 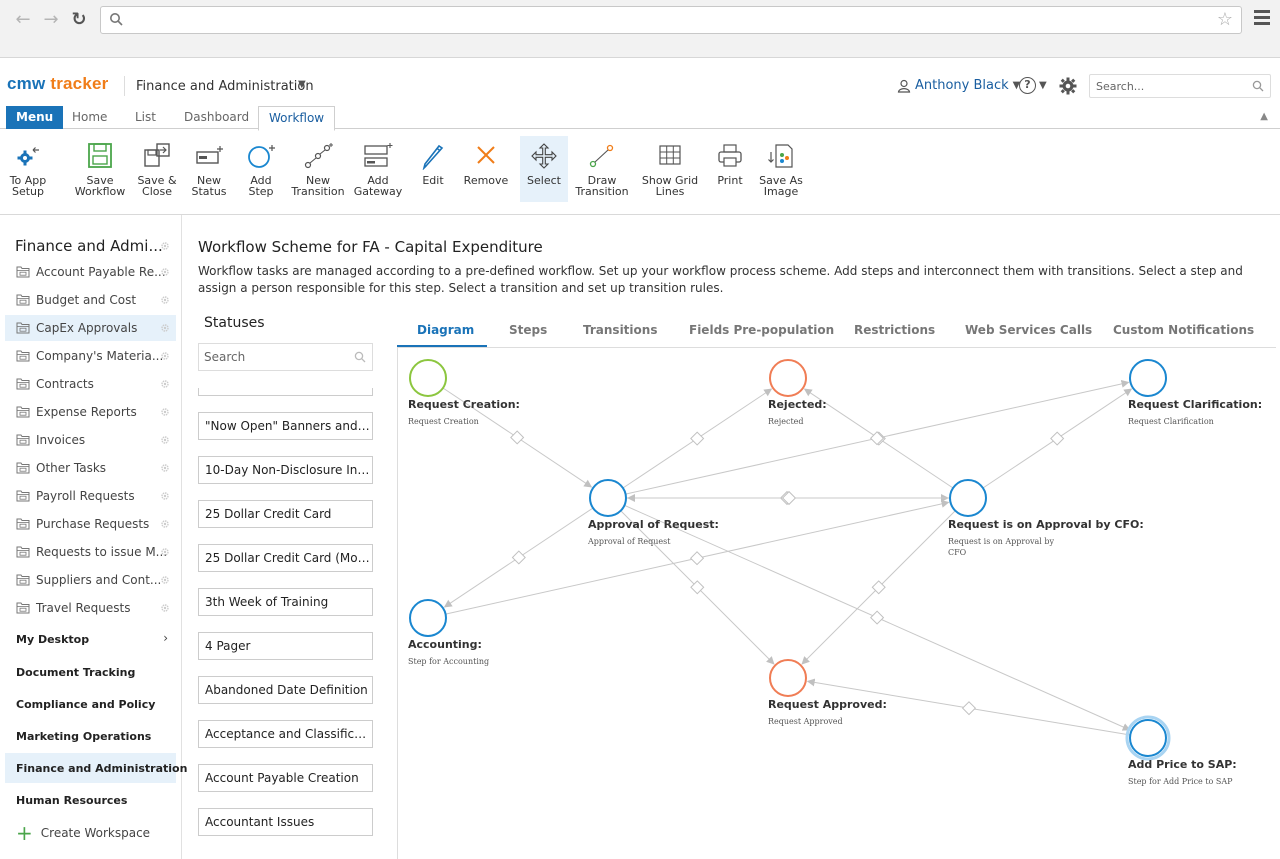 I want to click on step-node-request-approved, so click(x=788, y=678).